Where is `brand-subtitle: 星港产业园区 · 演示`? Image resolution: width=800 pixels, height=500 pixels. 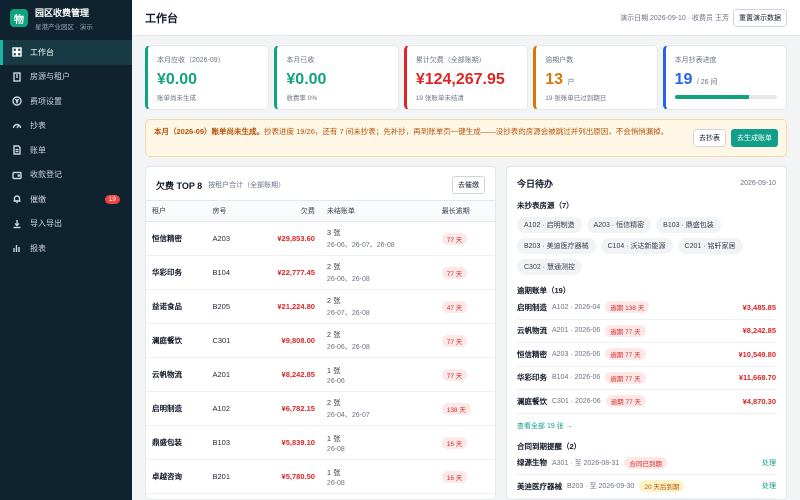 brand-subtitle: 星港产业园区 · 演示 is located at coordinates (64, 27).